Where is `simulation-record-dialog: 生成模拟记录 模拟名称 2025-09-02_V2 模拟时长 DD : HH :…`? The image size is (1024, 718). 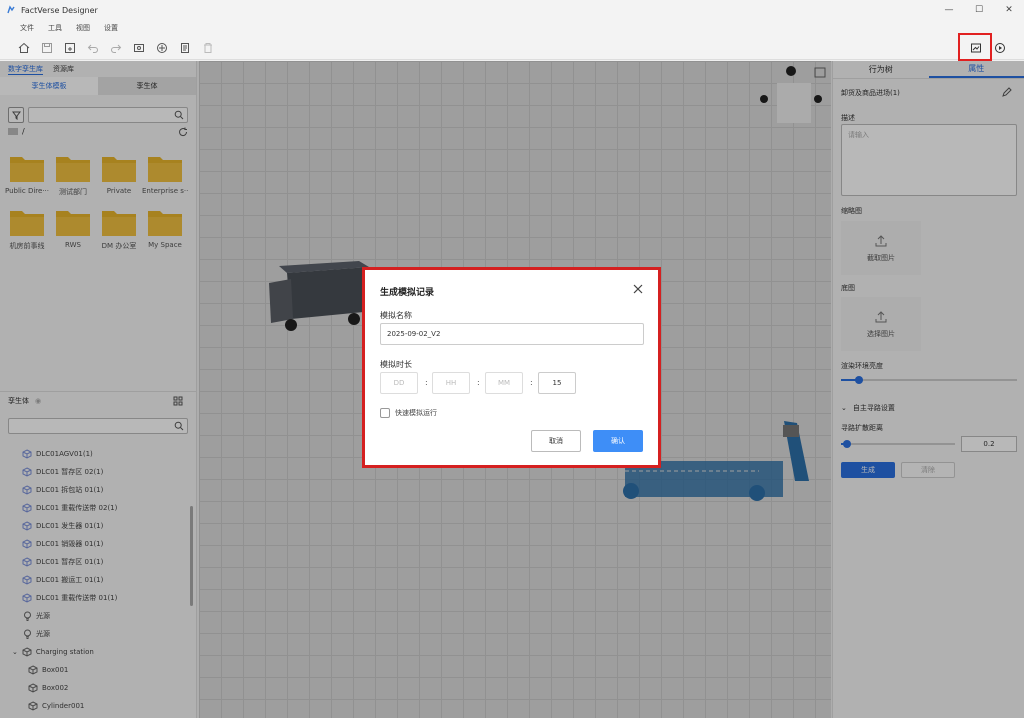
simulation-record-dialog: 生成模拟记录 模拟名称 2025-09-02_V2 模拟时长 DD : HH :… is located at coordinates (511, 367).